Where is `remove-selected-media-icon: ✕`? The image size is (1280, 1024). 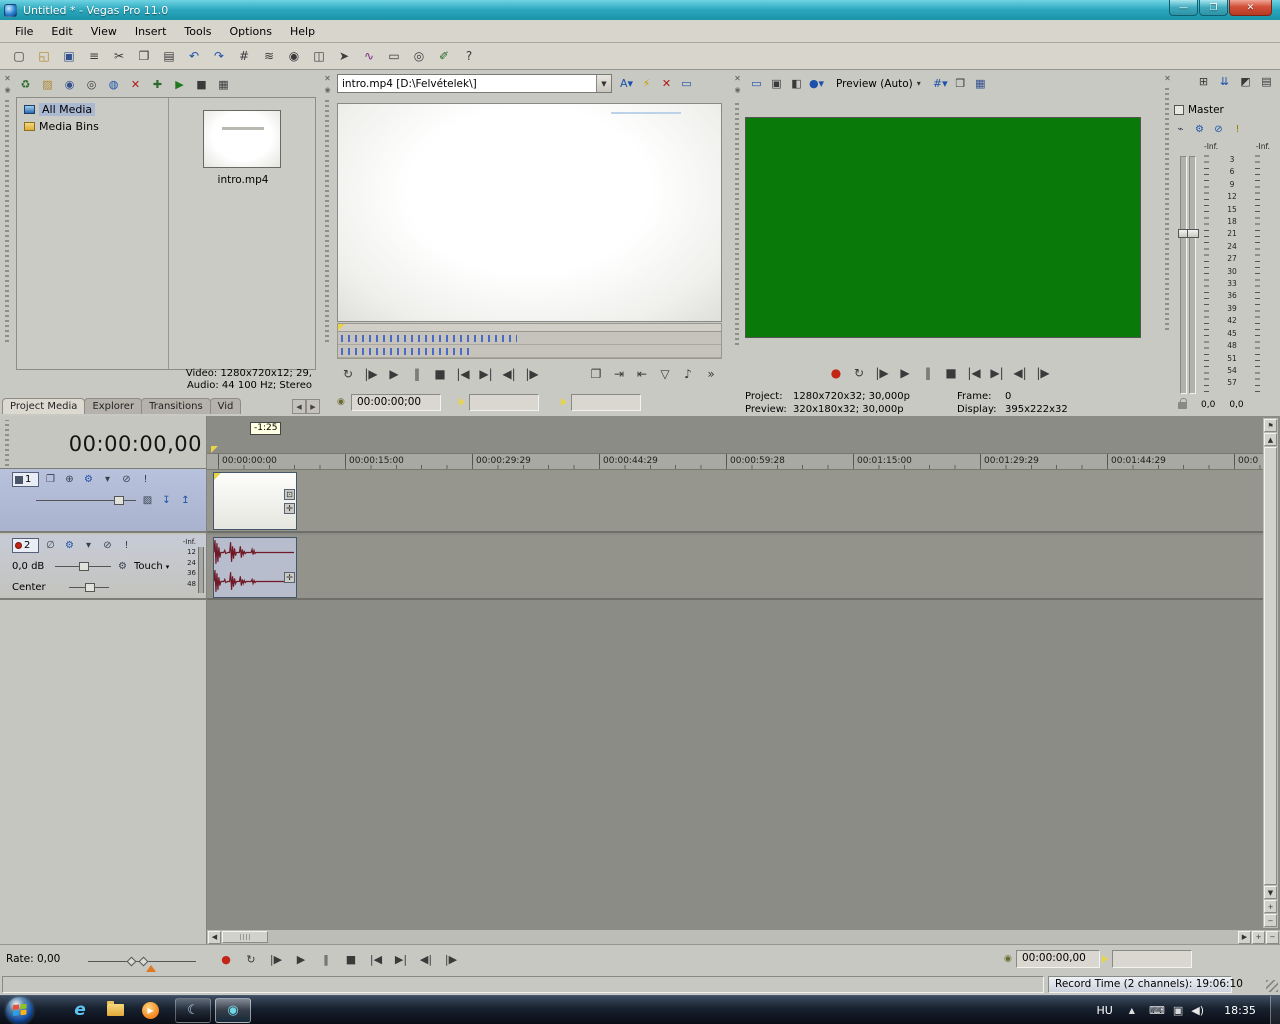
remove-selected-media-icon: ✕ is located at coordinates (135, 84).